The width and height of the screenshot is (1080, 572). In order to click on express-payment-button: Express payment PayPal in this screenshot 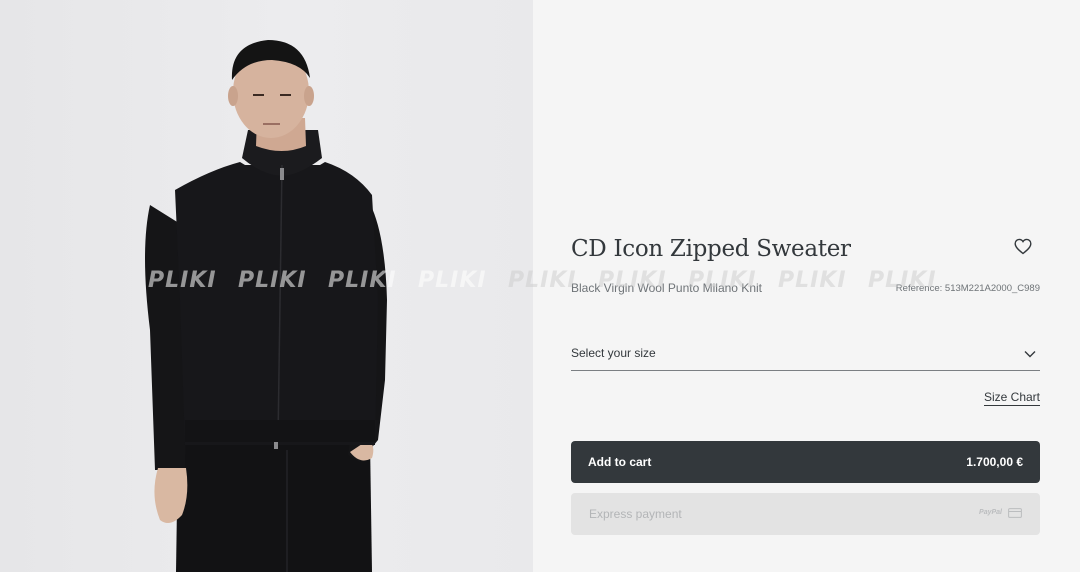, I will do `click(805, 514)`.